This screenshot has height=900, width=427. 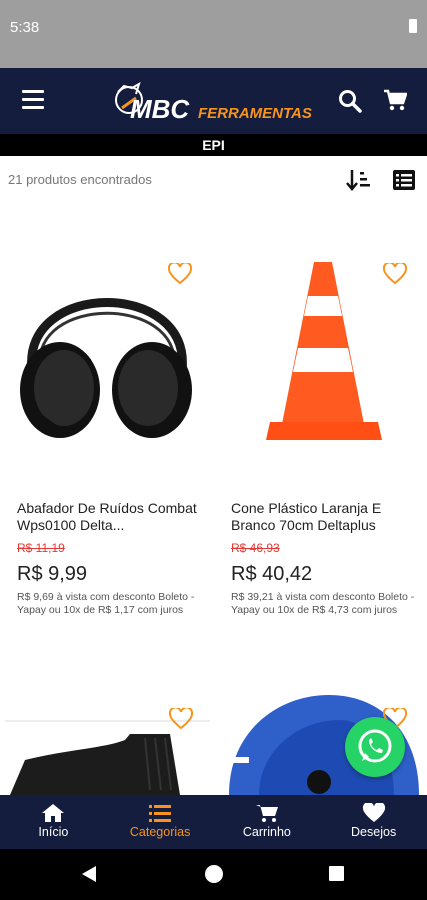 I want to click on product-image-ear-muffs, so click(x=106, y=368).